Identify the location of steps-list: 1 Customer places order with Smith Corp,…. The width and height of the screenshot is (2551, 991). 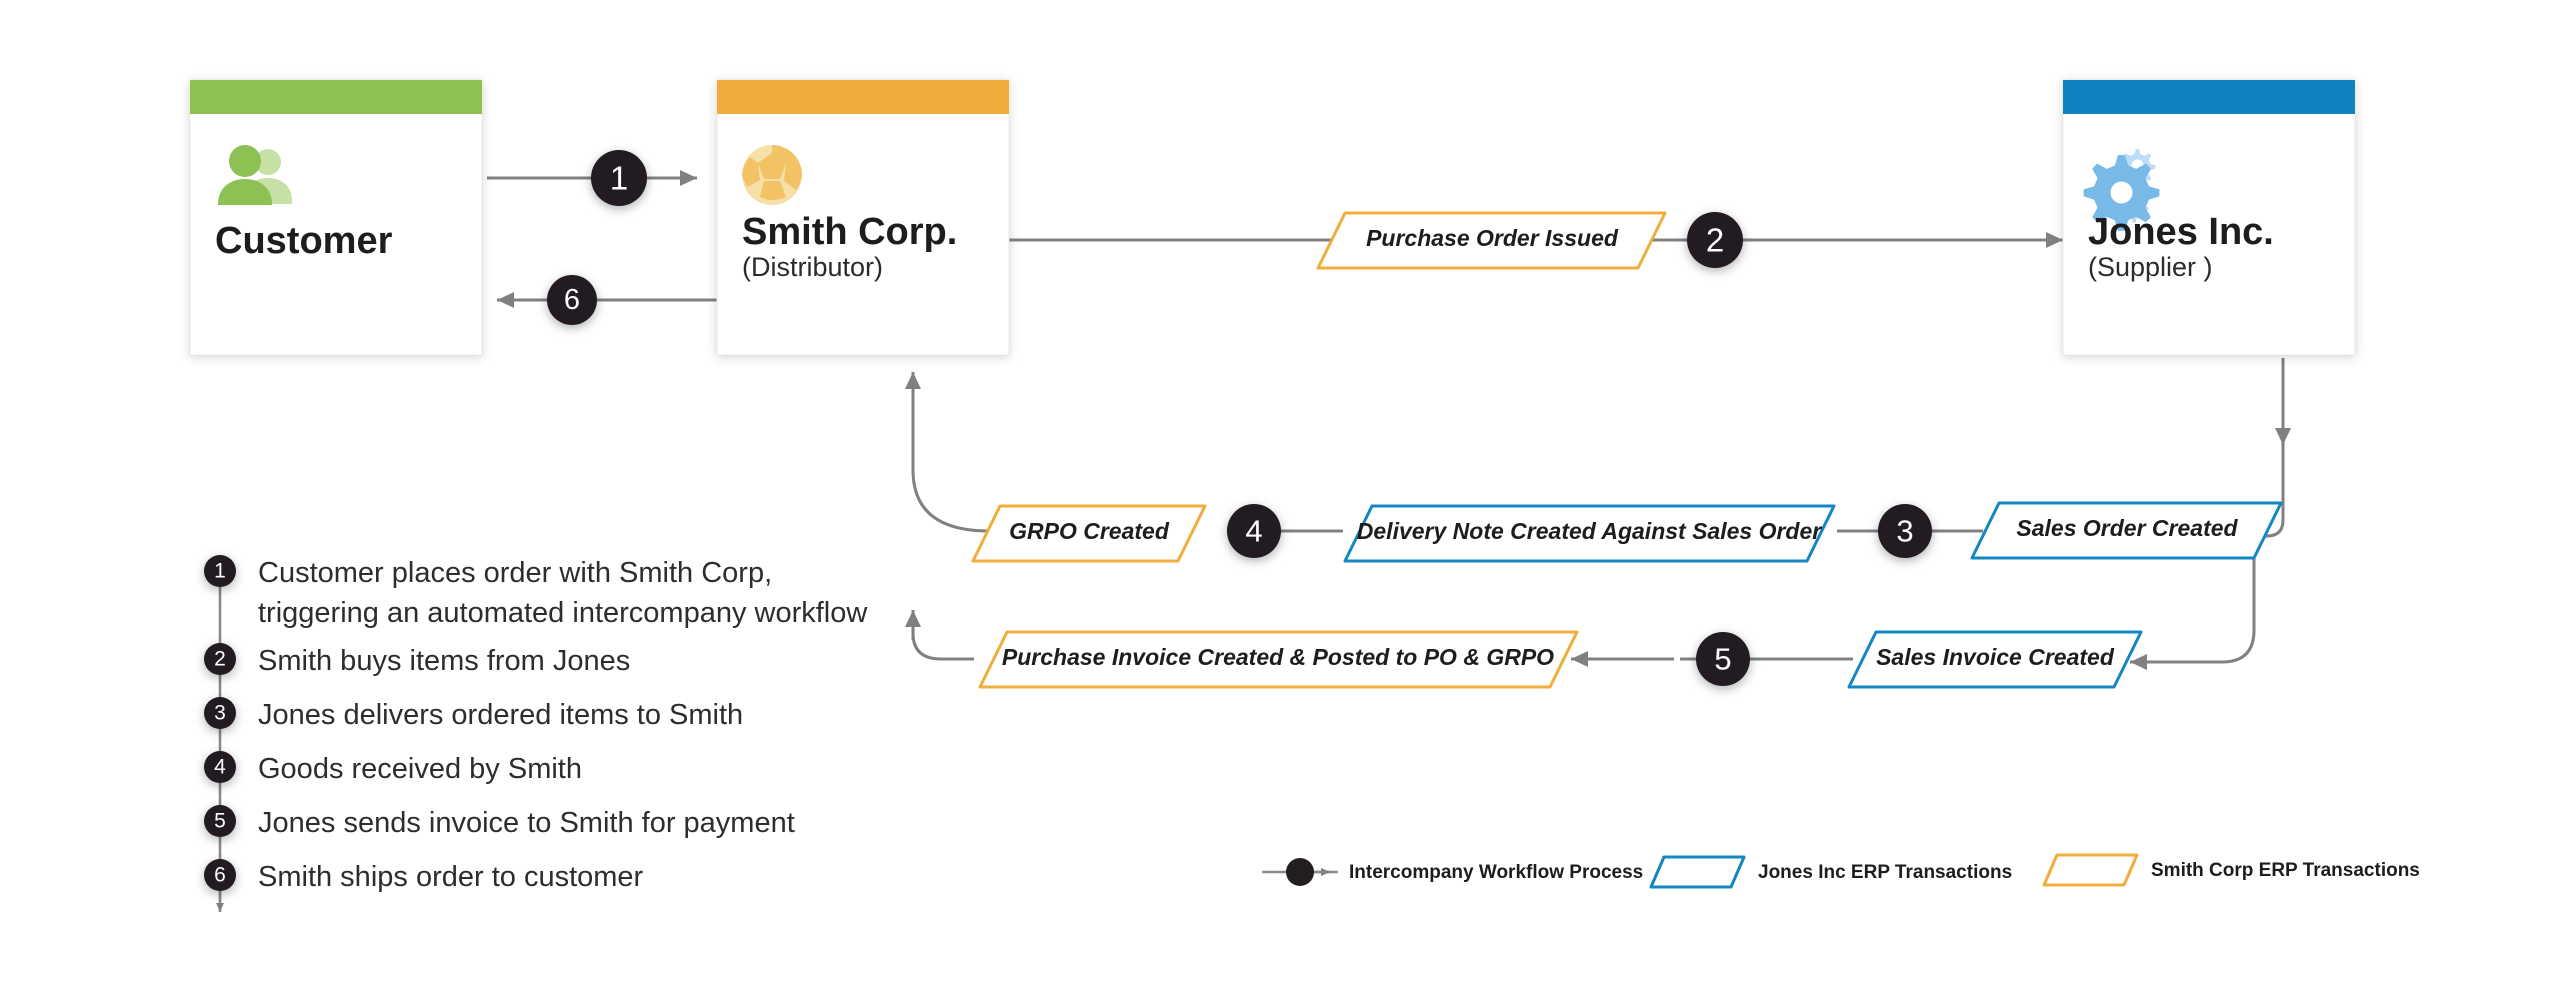
(536, 733).